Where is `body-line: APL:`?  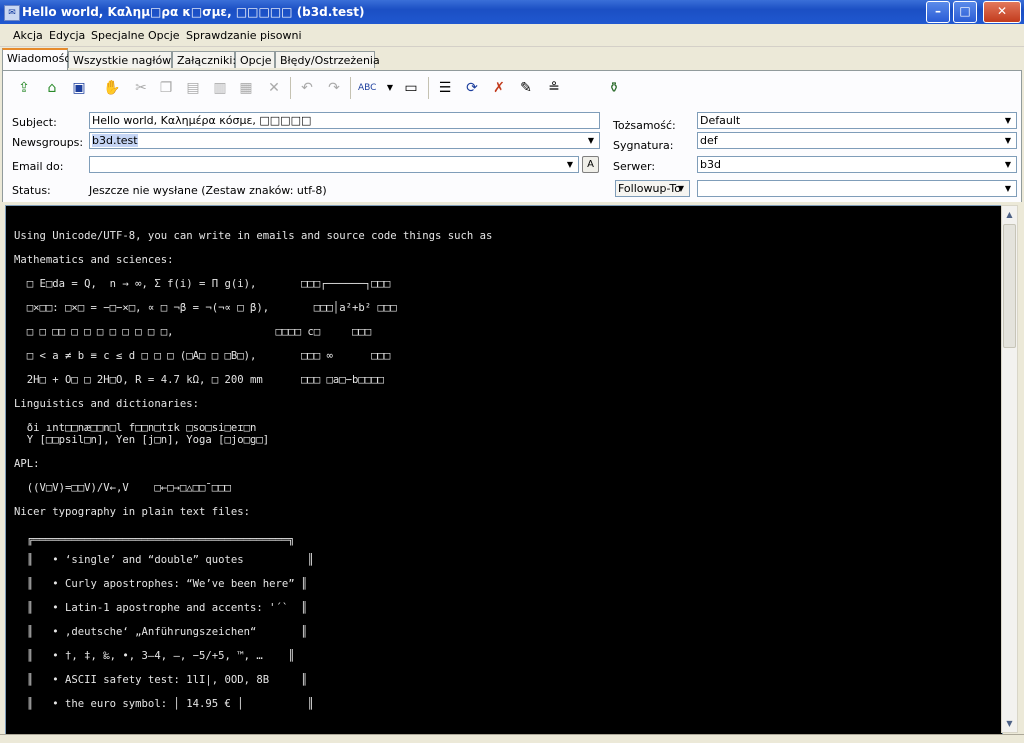
body-line: APL: is located at coordinates (27, 464).